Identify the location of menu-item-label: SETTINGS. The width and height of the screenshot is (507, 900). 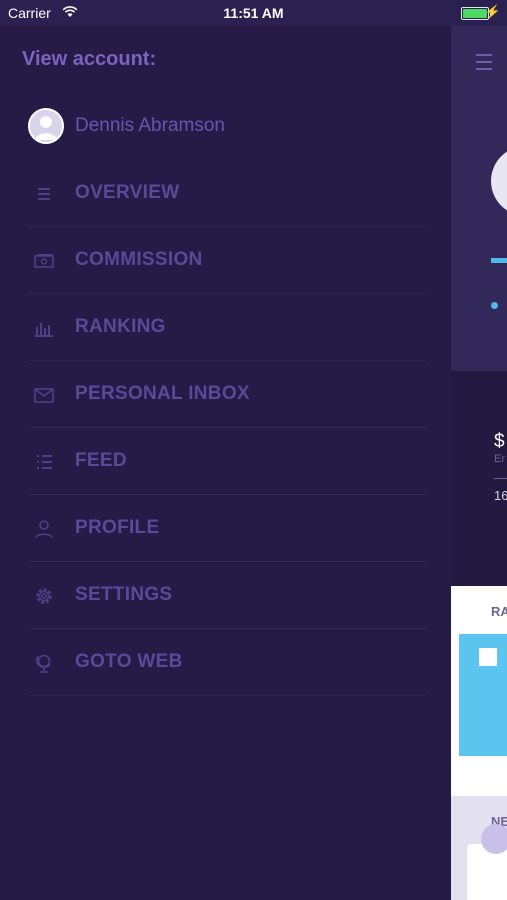
(124, 594).